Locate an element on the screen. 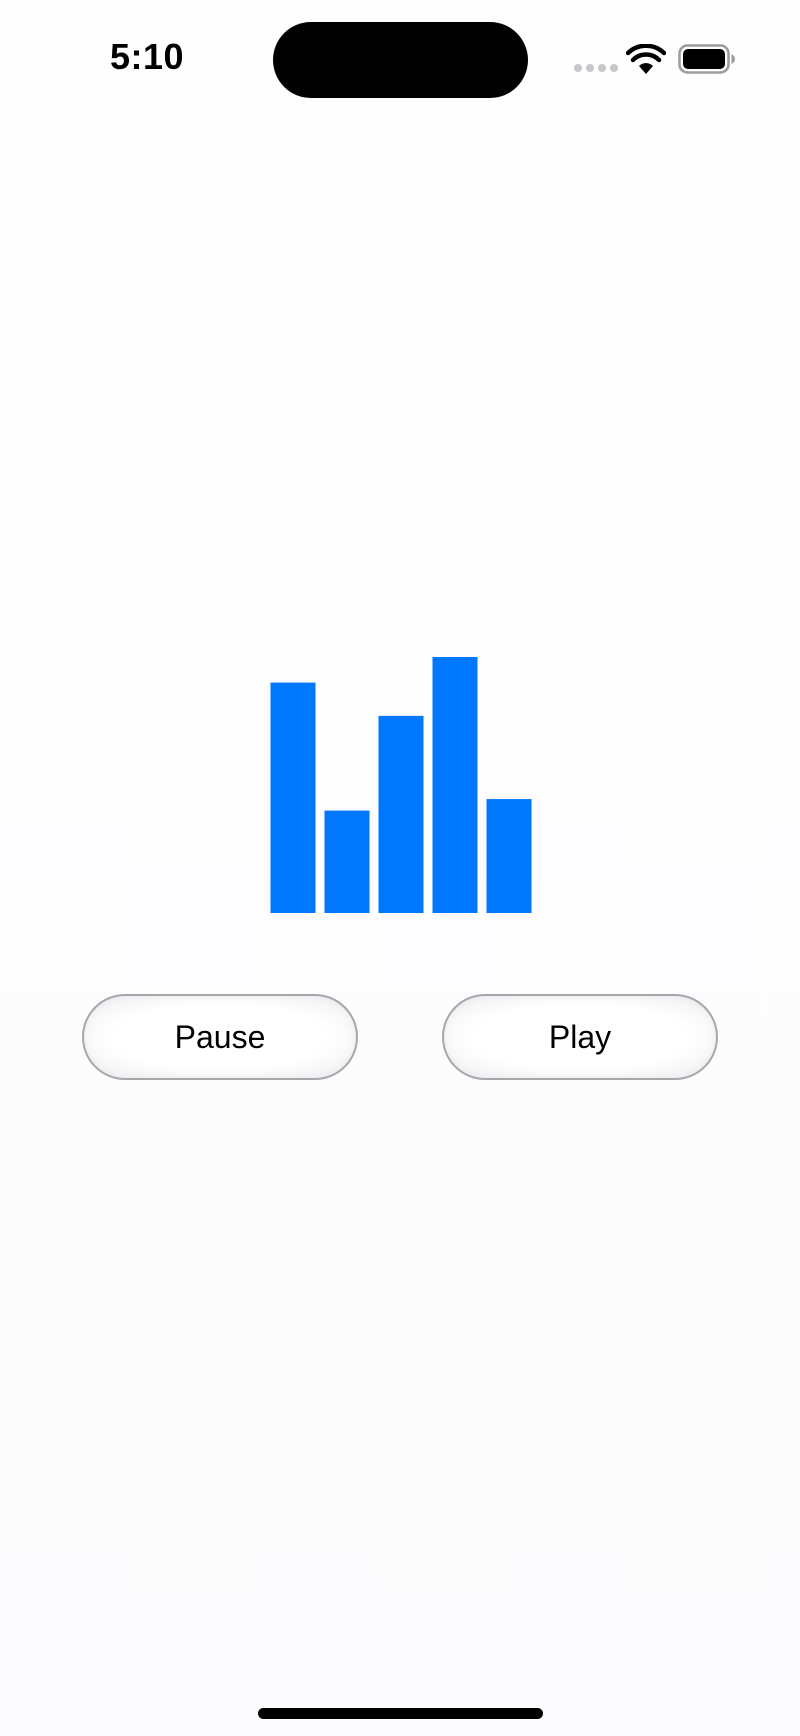 This screenshot has width=800, height=1736. audio-visualizer is located at coordinates (401, 785).